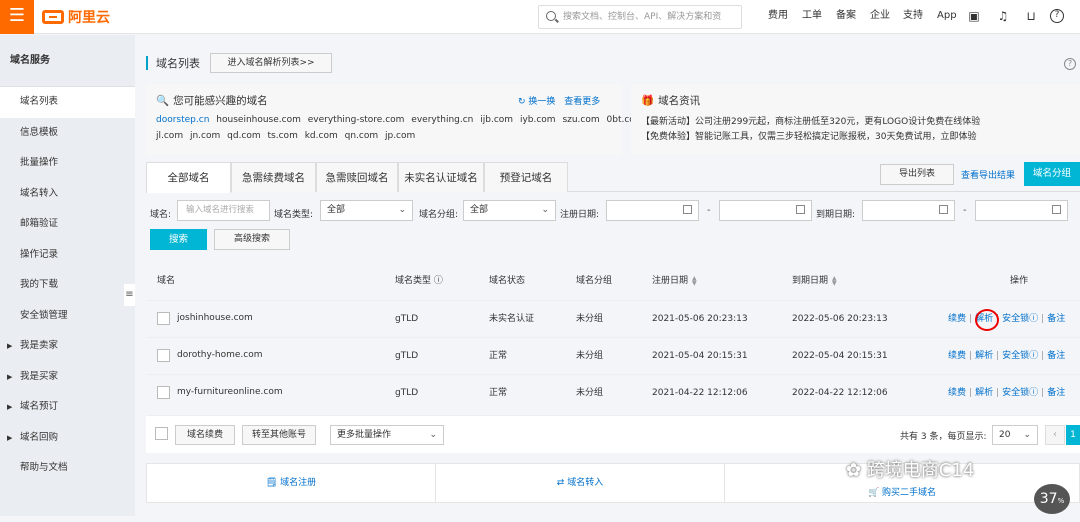 This screenshot has width=1080, height=522. I want to click on cart-icon: ⊔, so click(1031, 16).